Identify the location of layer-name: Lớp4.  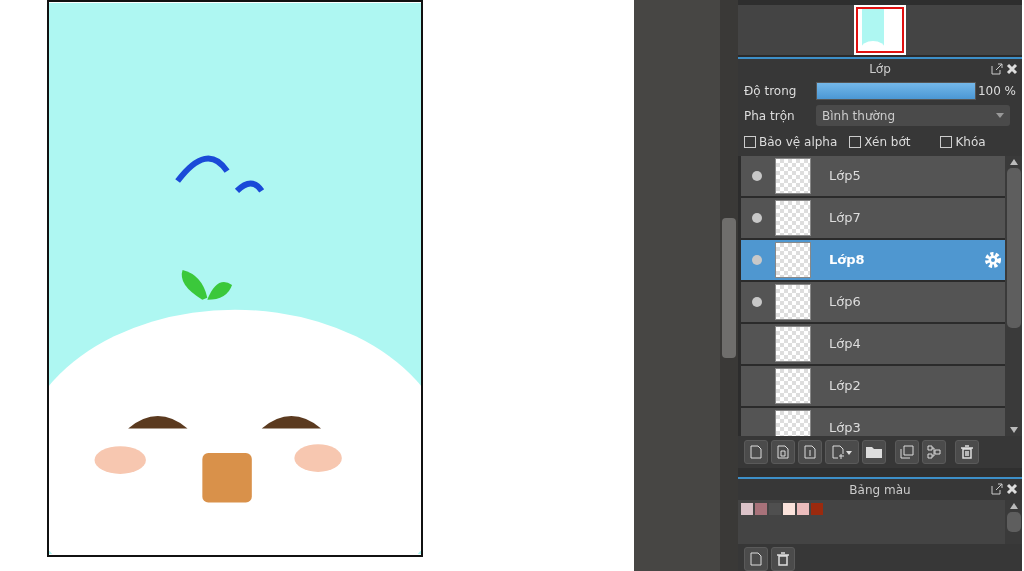
(845, 344).